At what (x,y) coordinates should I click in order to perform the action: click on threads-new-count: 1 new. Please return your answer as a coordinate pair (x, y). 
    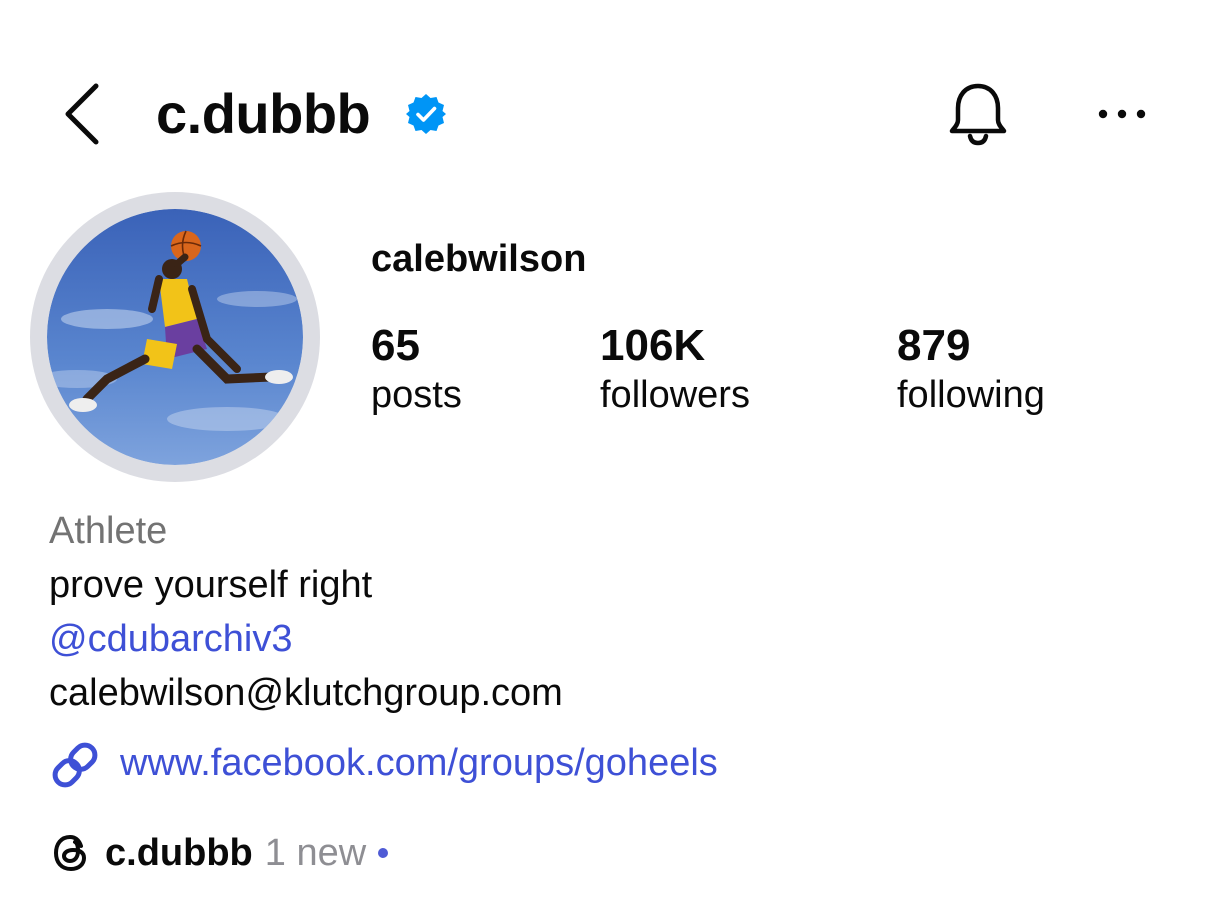
    Looking at the image, I should click on (315, 853).